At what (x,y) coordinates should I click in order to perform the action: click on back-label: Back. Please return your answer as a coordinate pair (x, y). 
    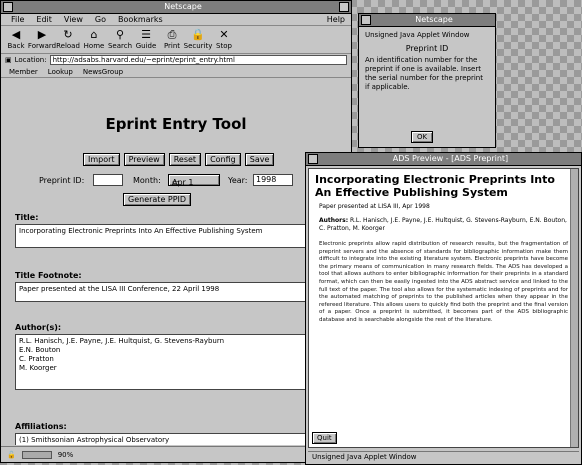
    Looking at the image, I should click on (16, 46).